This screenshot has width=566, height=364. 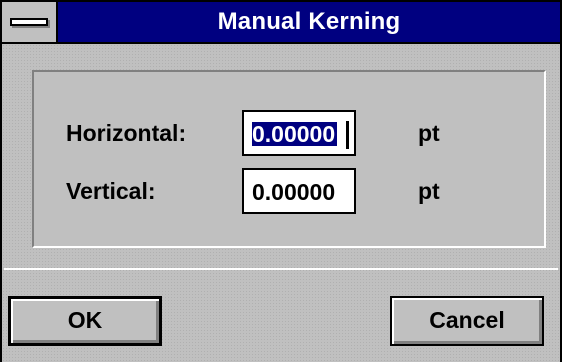 I want to click on cancel-button: Cancel, so click(x=467, y=321).